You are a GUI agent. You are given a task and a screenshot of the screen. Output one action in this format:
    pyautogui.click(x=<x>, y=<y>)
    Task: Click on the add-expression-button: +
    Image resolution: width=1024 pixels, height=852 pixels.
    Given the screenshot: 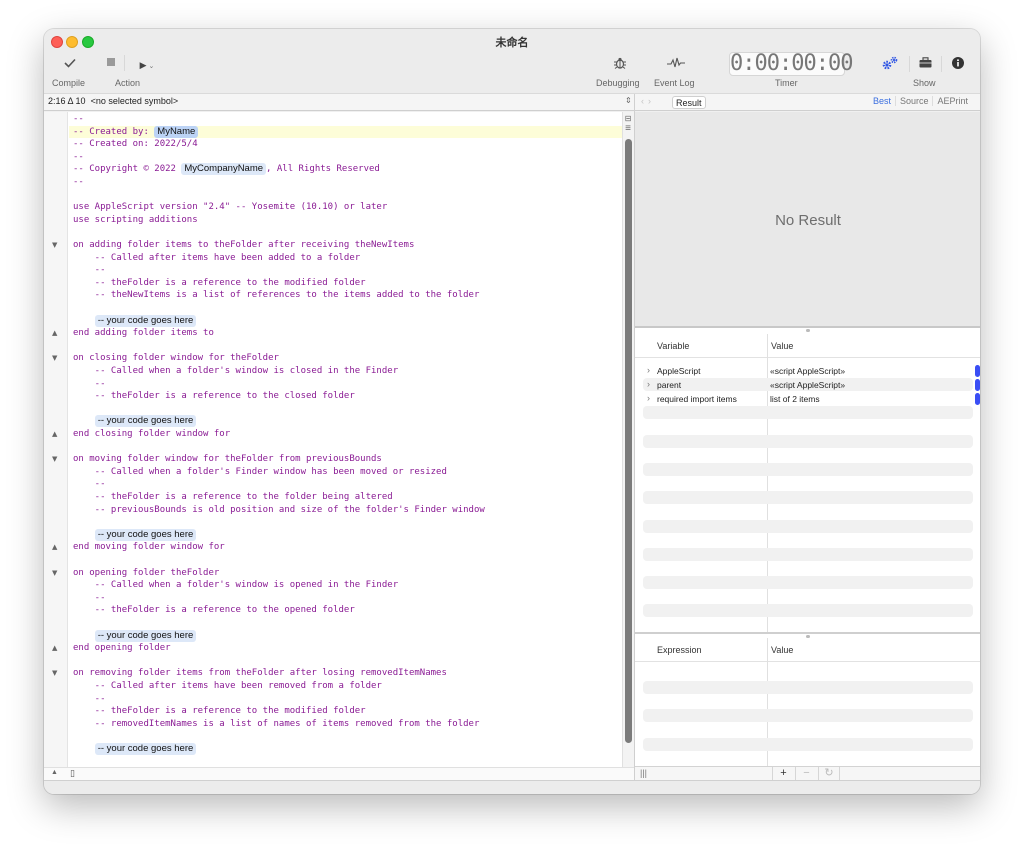 What is the action you would take?
    pyautogui.click(x=783, y=774)
    